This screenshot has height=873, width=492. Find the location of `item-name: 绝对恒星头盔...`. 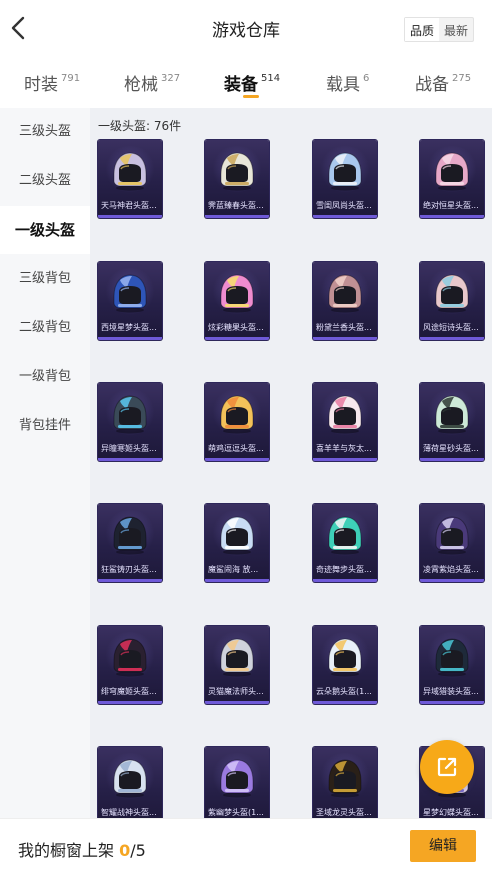

item-name: 绝对恒星头盔... is located at coordinates (451, 205).